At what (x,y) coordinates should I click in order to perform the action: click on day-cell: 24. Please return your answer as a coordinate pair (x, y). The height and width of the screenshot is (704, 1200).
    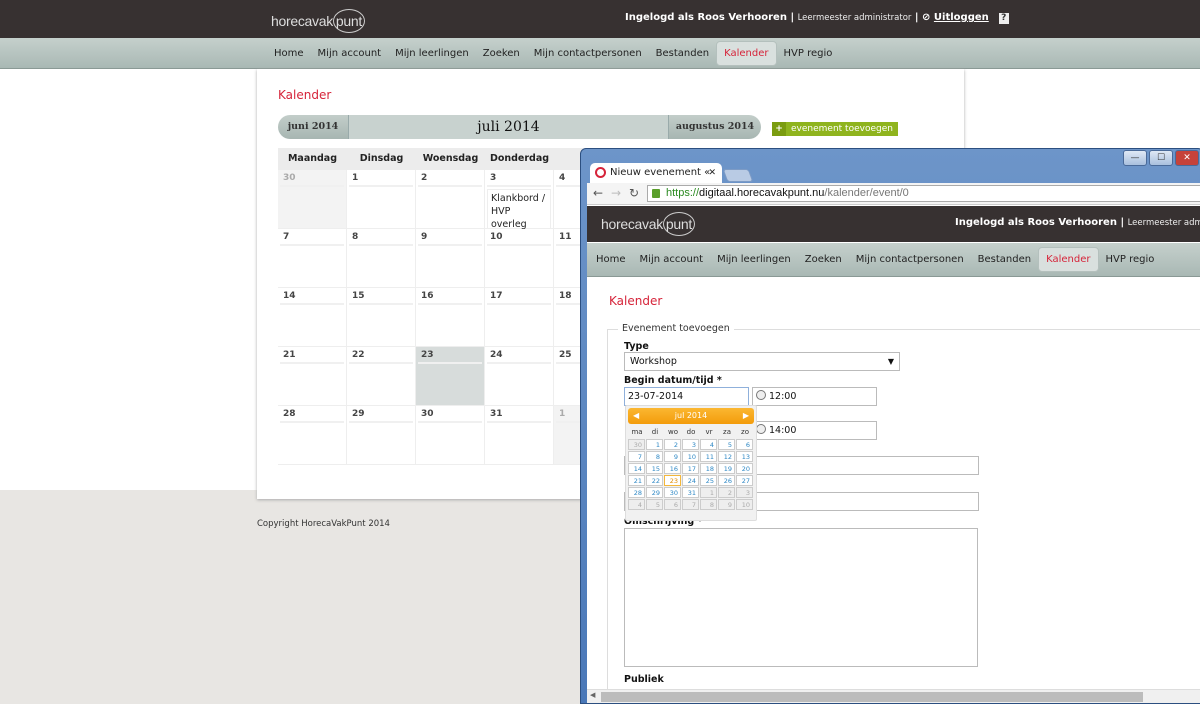
    Looking at the image, I should click on (519, 376).